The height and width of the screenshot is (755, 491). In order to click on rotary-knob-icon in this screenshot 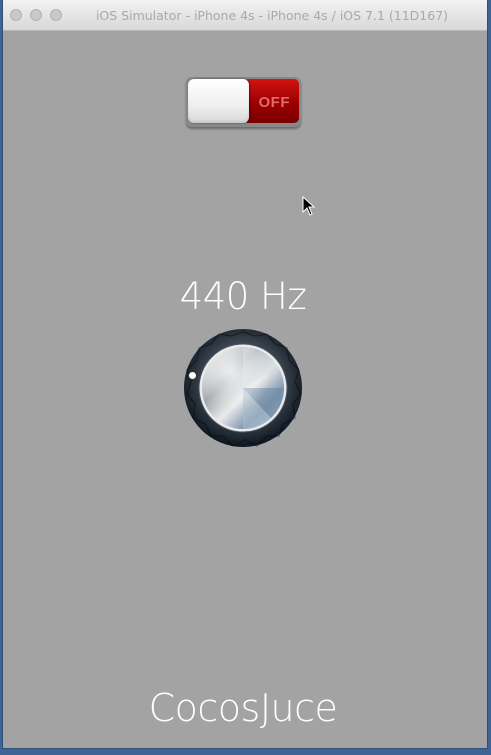, I will do `click(243, 388)`.